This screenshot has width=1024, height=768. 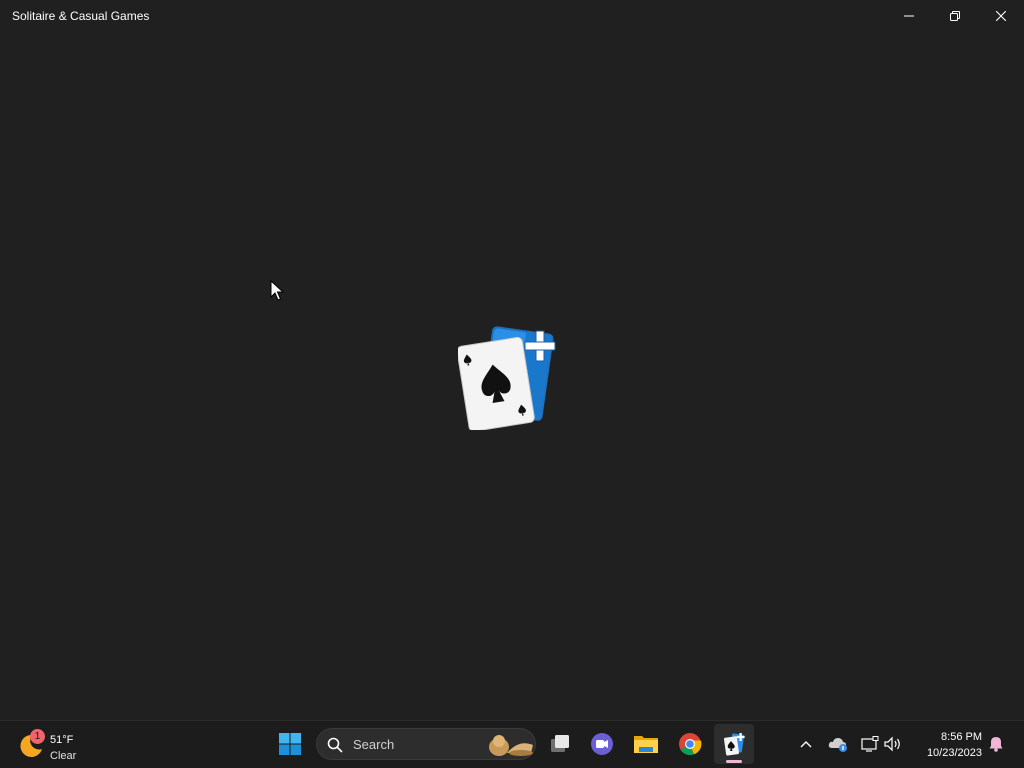 I want to click on tray-overflow-button, so click(x=806, y=744).